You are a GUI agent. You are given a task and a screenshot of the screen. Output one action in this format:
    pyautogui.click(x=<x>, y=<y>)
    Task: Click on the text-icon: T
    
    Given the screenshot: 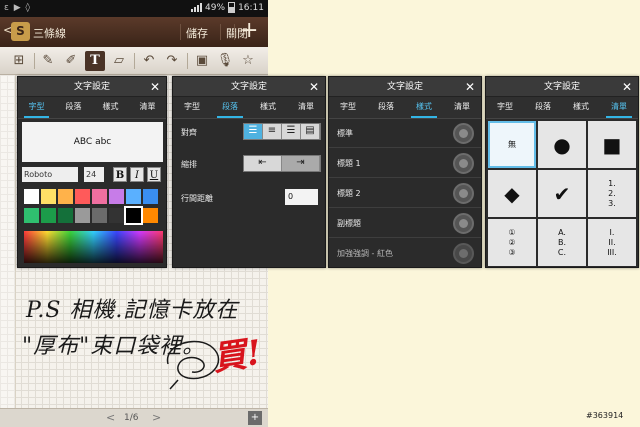 What is the action you would take?
    pyautogui.click(x=95, y=61)
    